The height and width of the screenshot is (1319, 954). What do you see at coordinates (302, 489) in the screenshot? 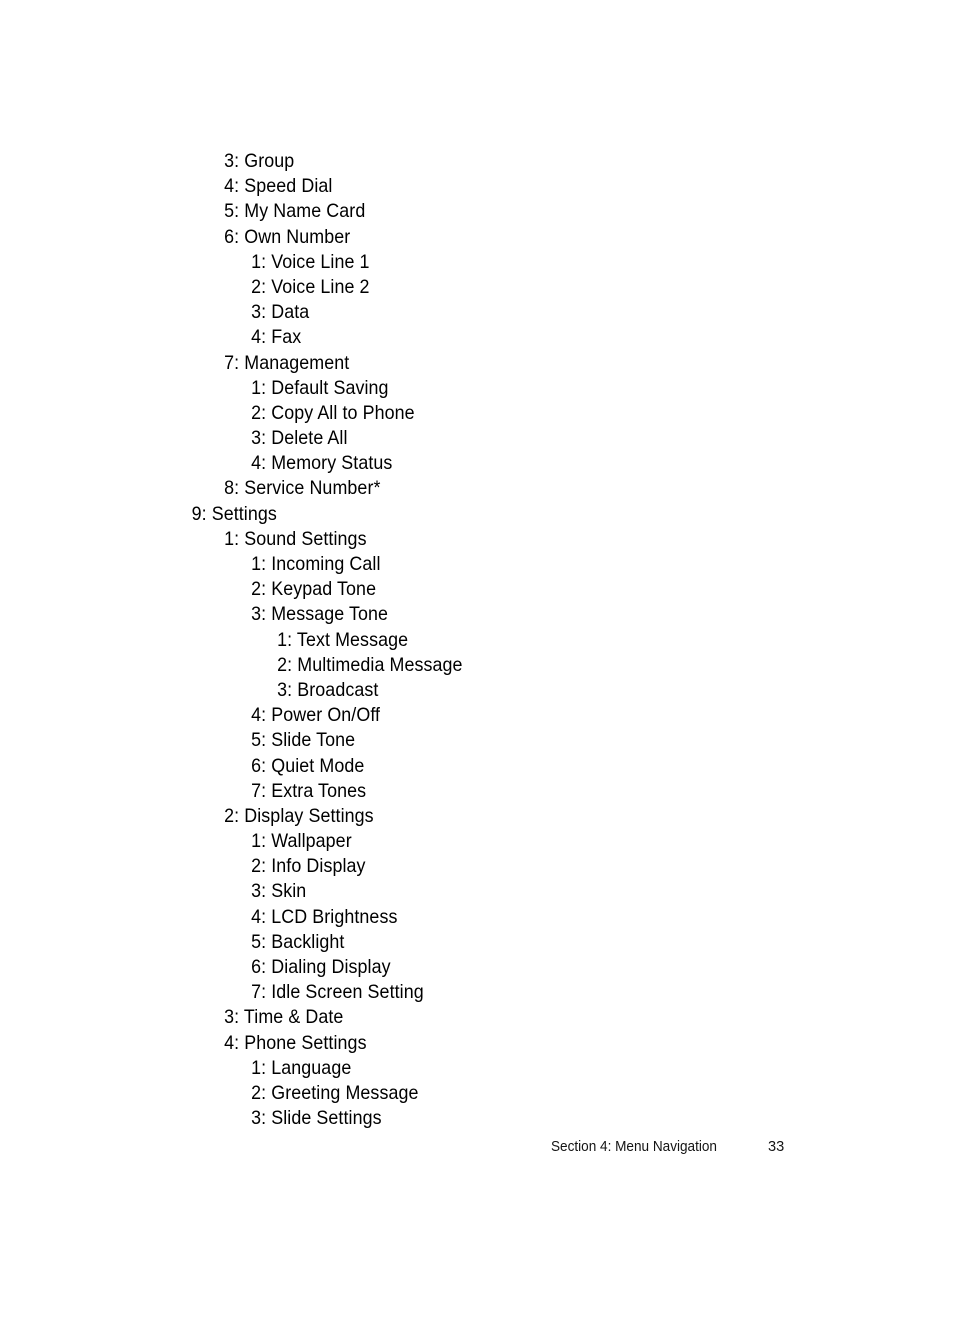
I see `menu-outline-item: 8: Service Number*` at bounding box center [302, 489].